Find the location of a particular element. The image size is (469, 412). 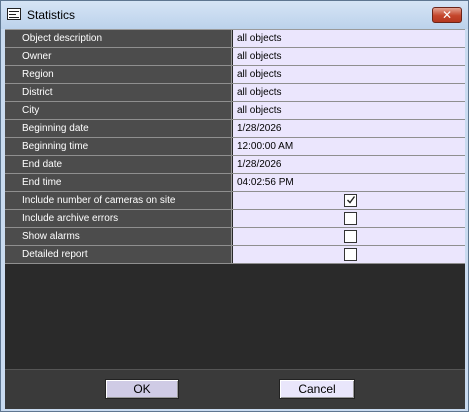

property-label: End time is located at coordinates (118, 182).